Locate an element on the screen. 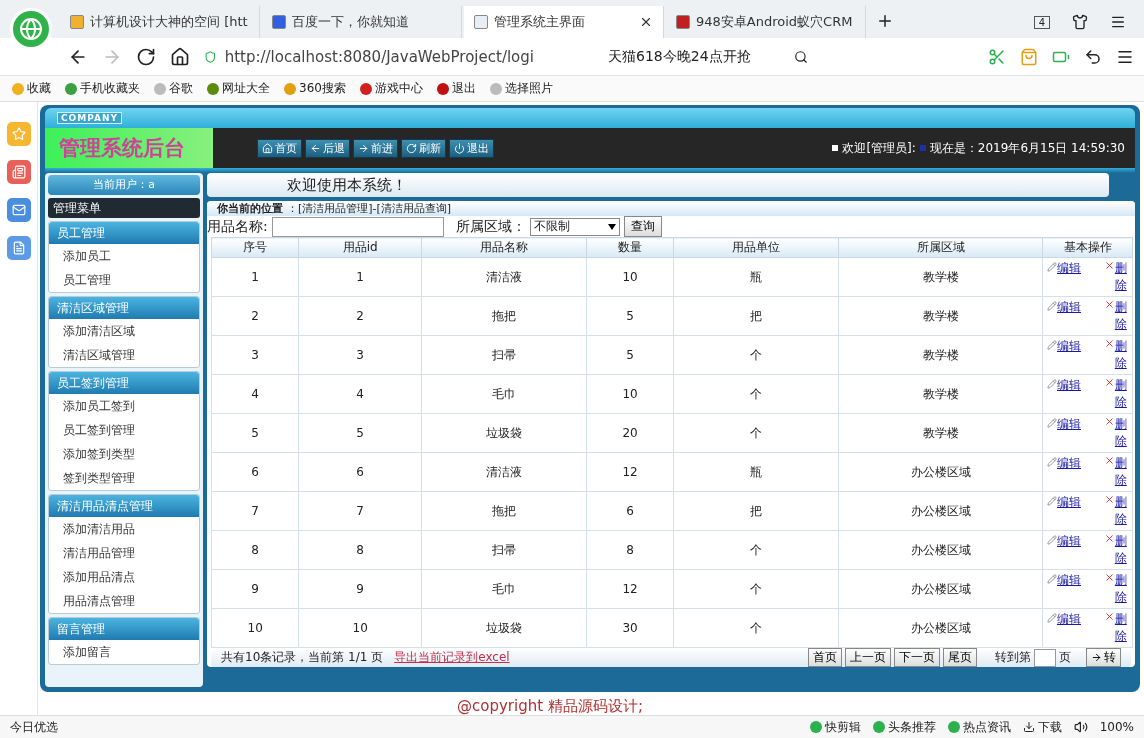 The width and height of the screenshot is (1144, 738). scissors-icon is located at coordinates (997, 56).